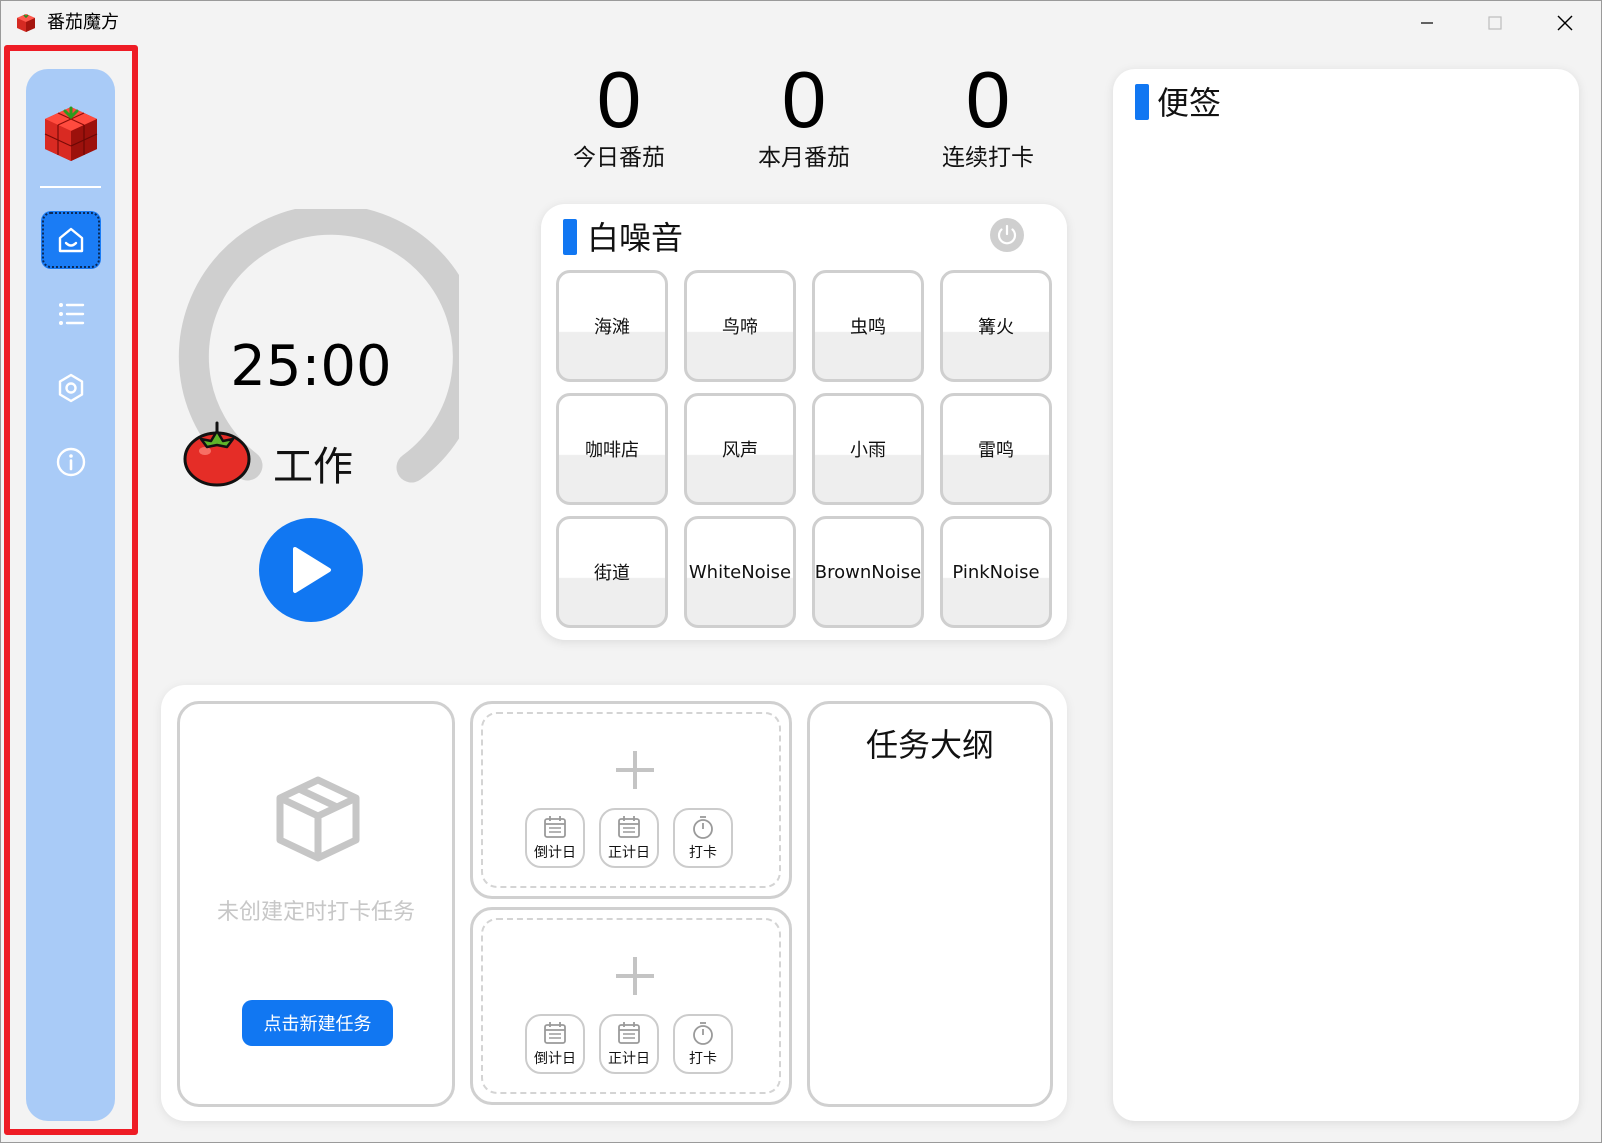  What do you see at coordinates (26, 23) in the screenshot?
I see `app-logo-icon` at bounding box center [26, 23].